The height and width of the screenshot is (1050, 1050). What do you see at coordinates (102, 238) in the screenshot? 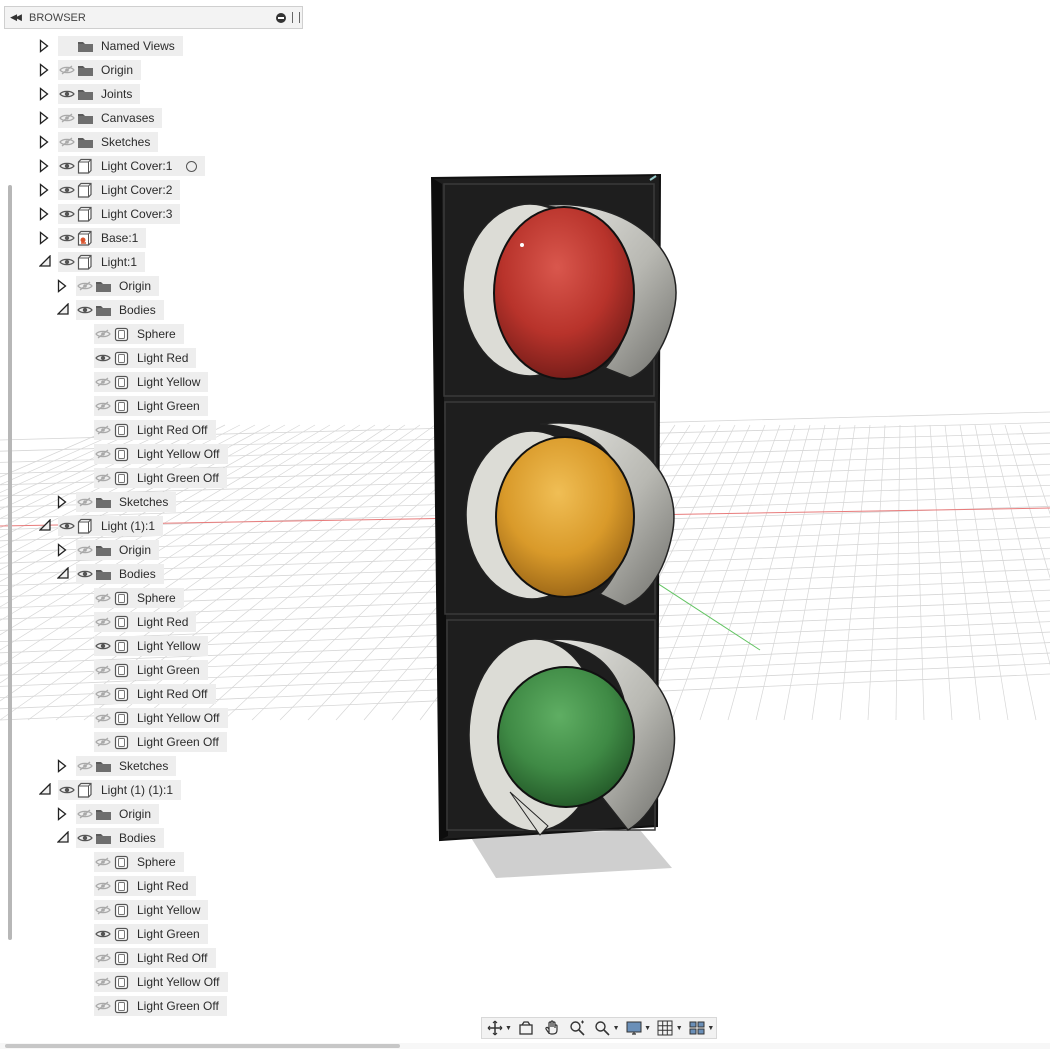
I see `tree-node: Base:1` at bounding box center [102, 238].